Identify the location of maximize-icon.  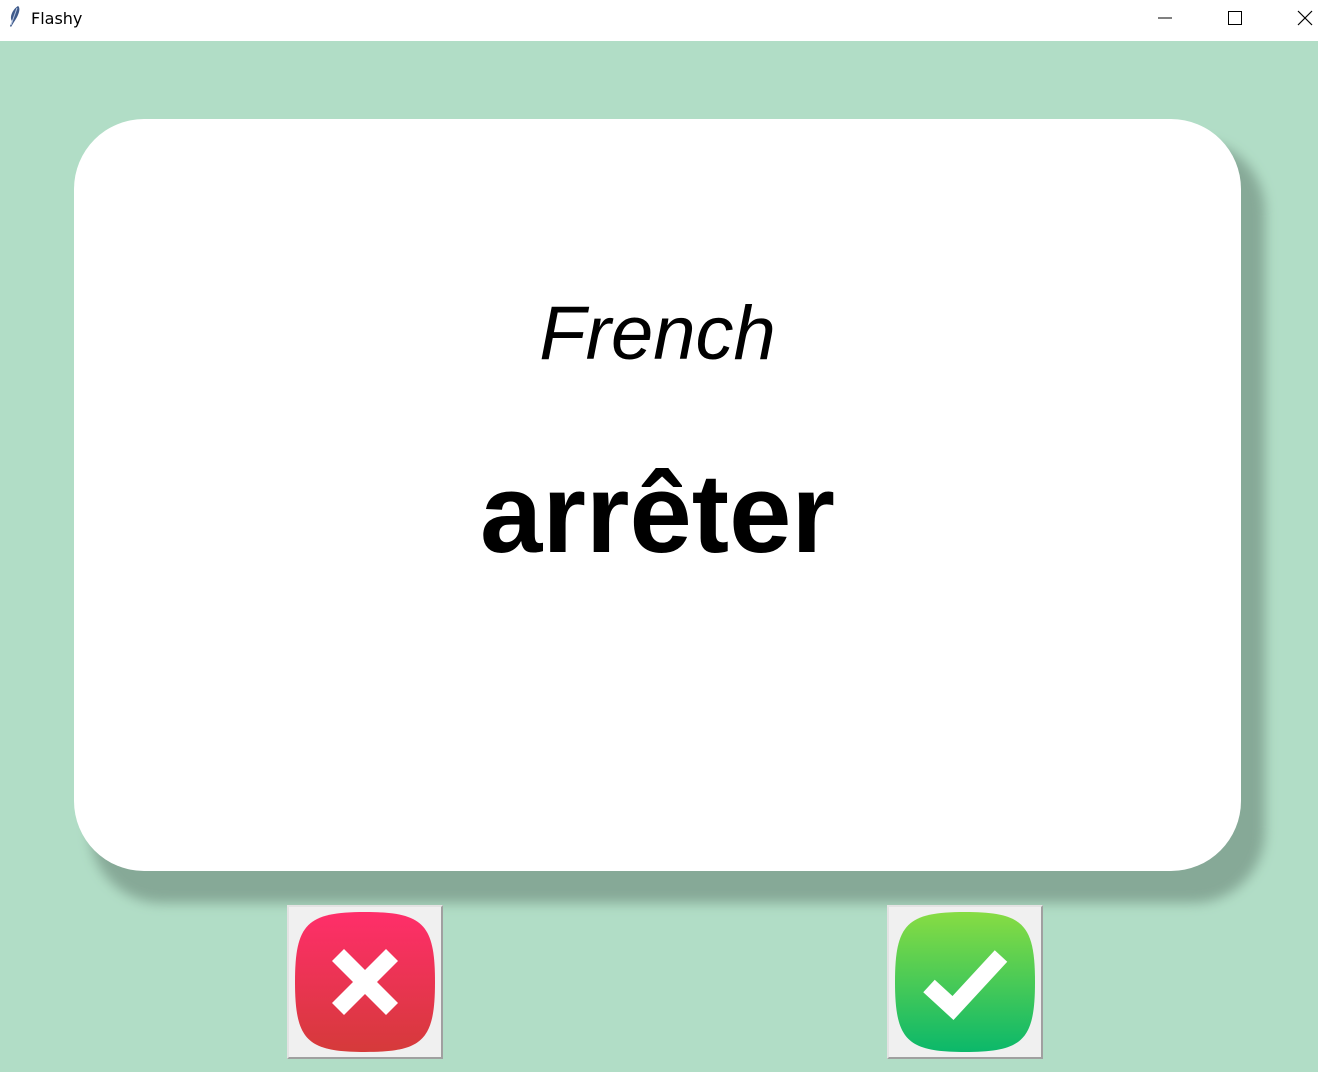
(1235, 18).